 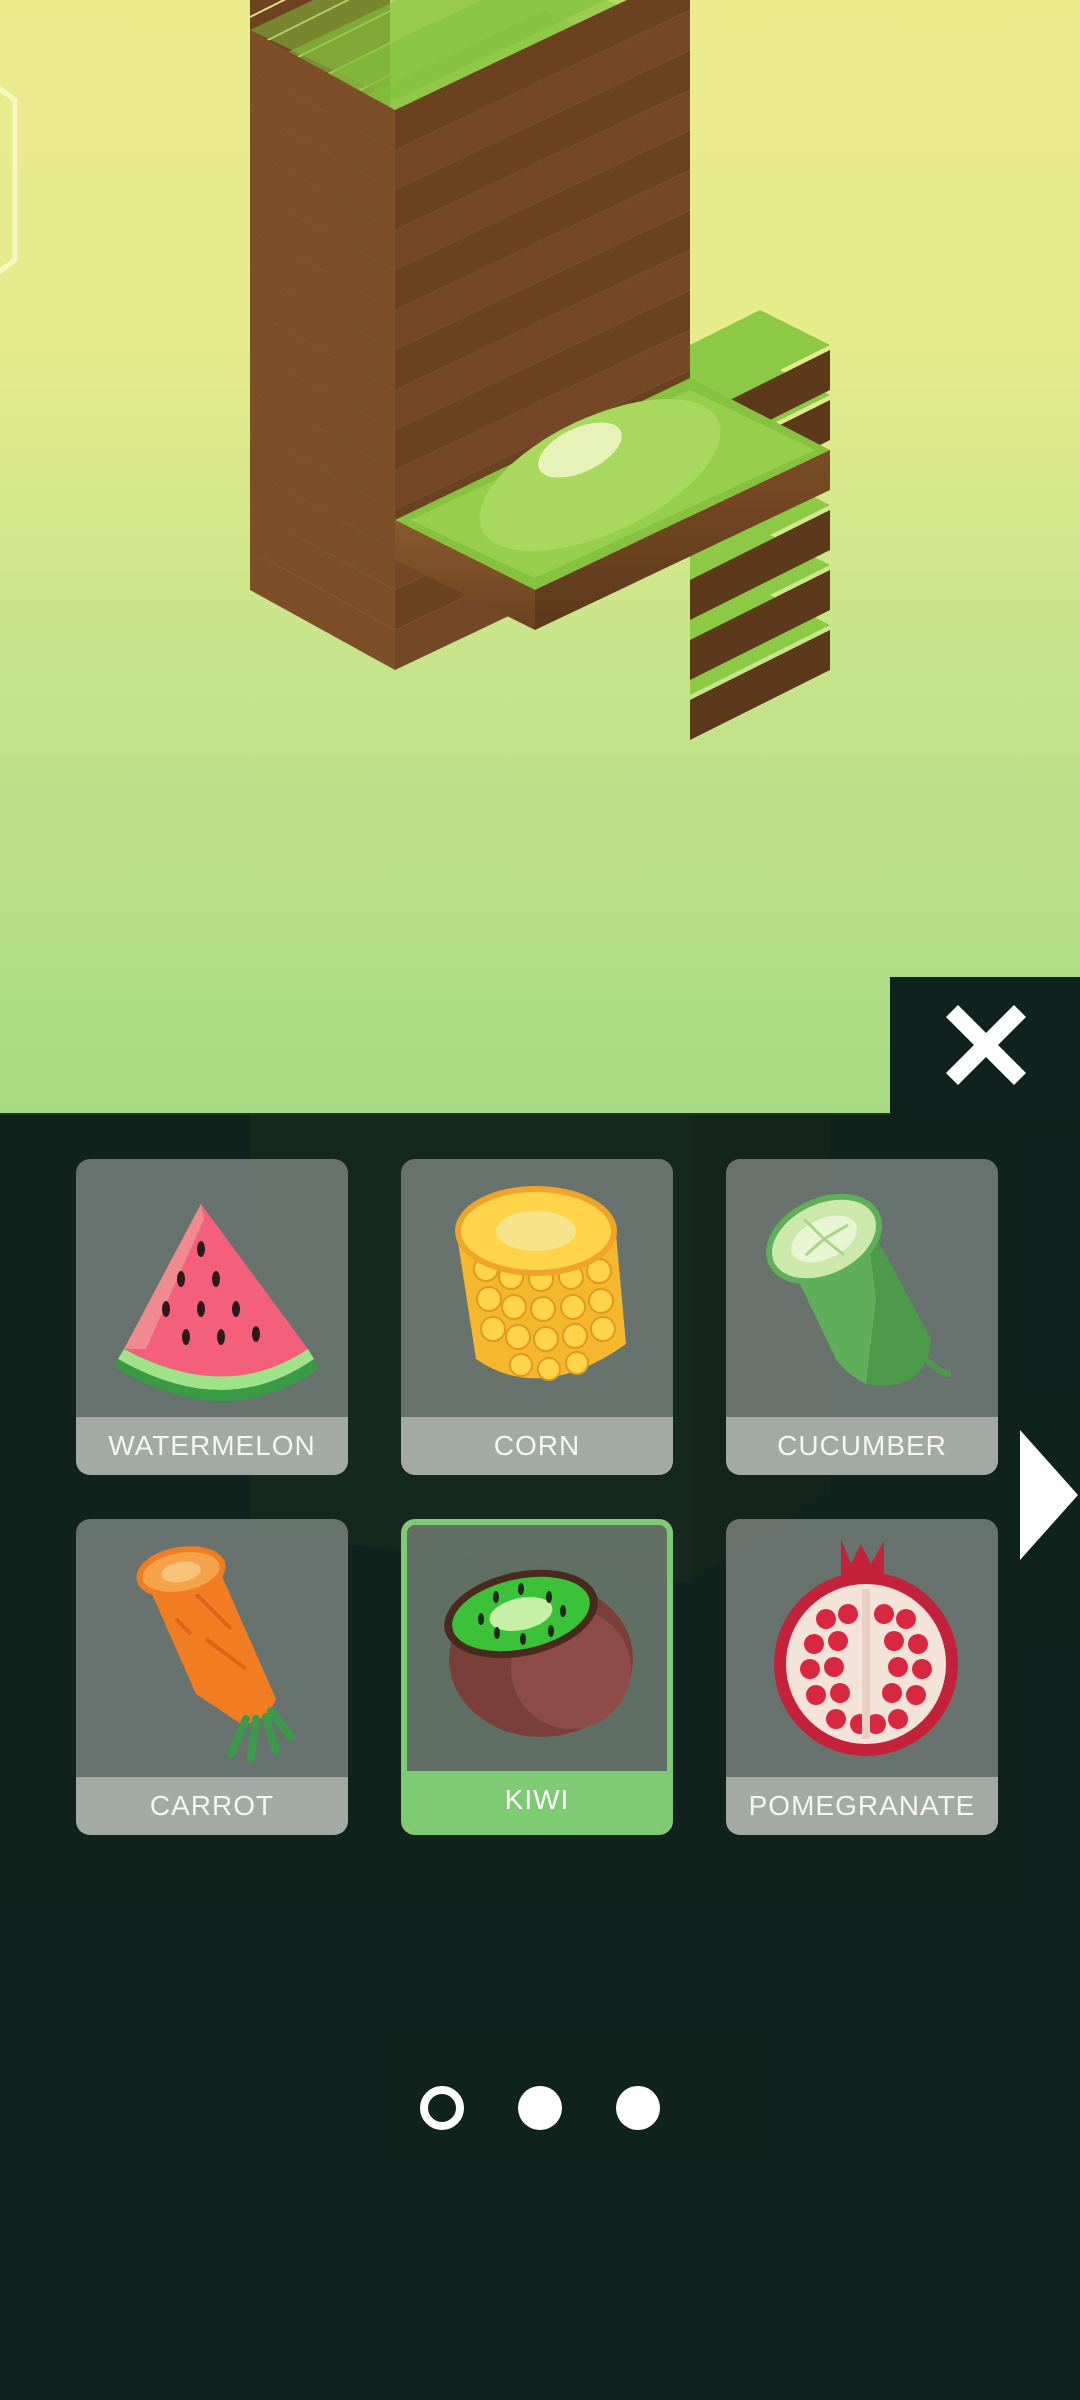 What do you see at coordinates (538, 1653) in the screenshot?
I see `kiwi-icon` at bounding box center [538, 1653].